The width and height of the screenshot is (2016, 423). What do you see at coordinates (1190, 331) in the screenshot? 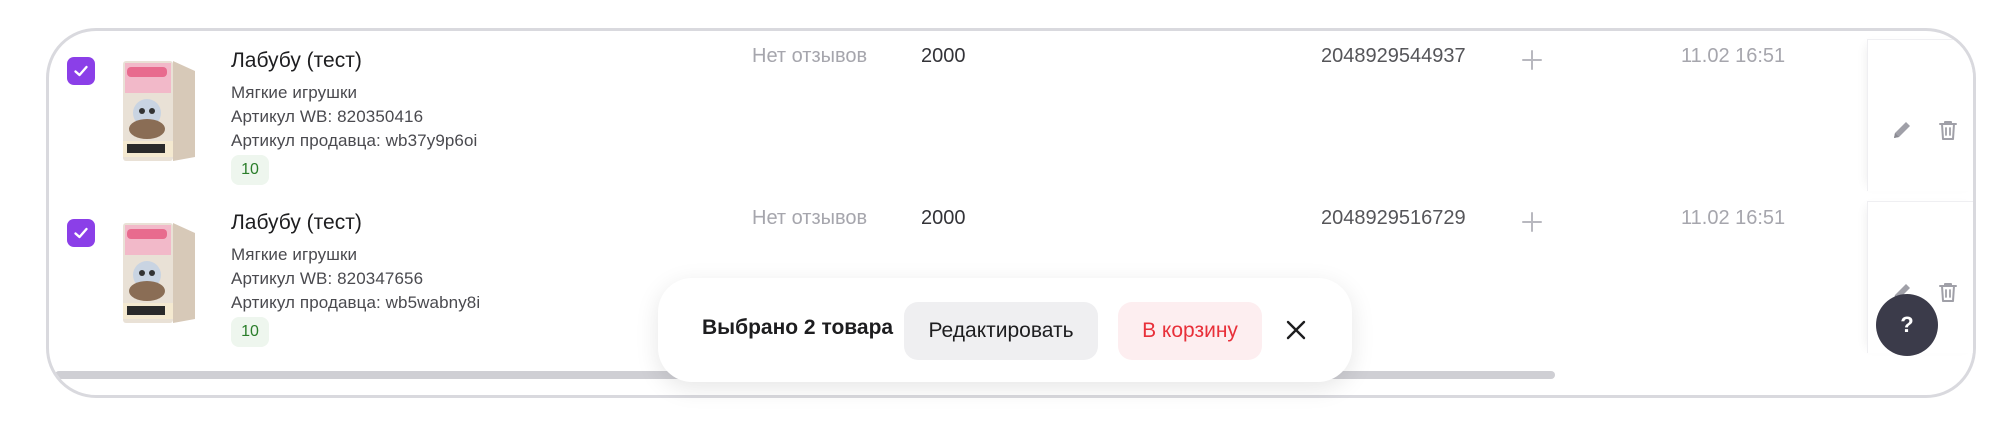
I see `move-to-cart-button: В корзину` at bounding box center [1190, 331].